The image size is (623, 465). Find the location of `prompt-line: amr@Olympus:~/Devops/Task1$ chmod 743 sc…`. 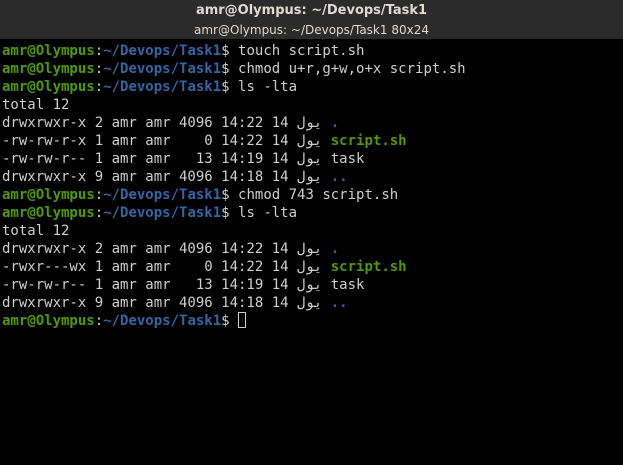

prompt-line: amr@Olympus:~/Devops/Task1$ chmod 743 sc… is located at coordinates (200, 195).